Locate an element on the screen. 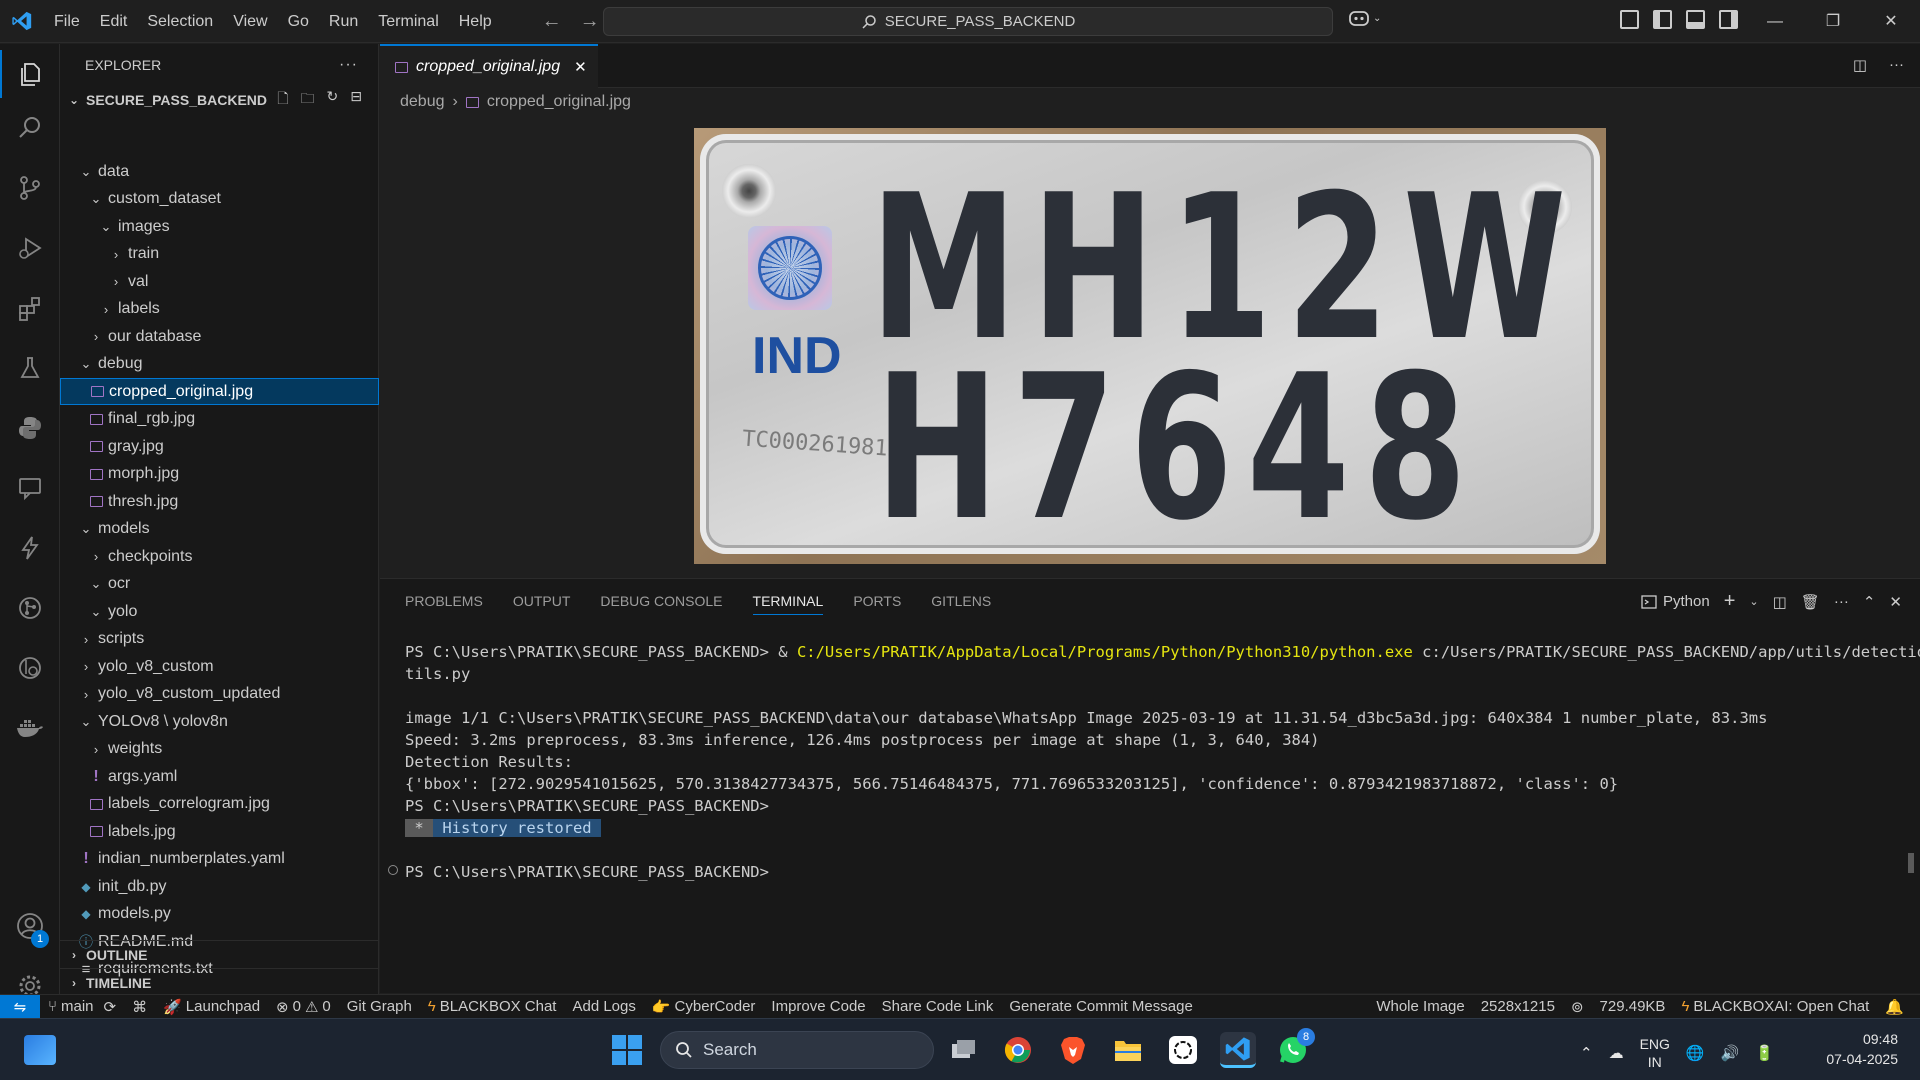  tree-item: ◆ models.py is located at coordinates (219, 914).